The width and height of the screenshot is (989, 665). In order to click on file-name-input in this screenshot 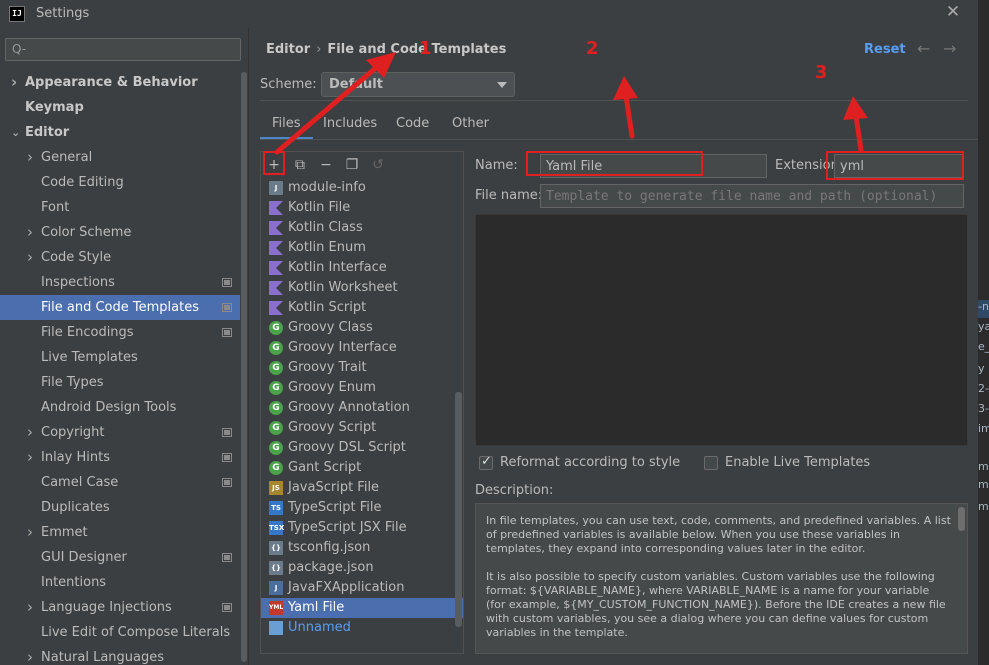, I will do `click(752, 196)`.